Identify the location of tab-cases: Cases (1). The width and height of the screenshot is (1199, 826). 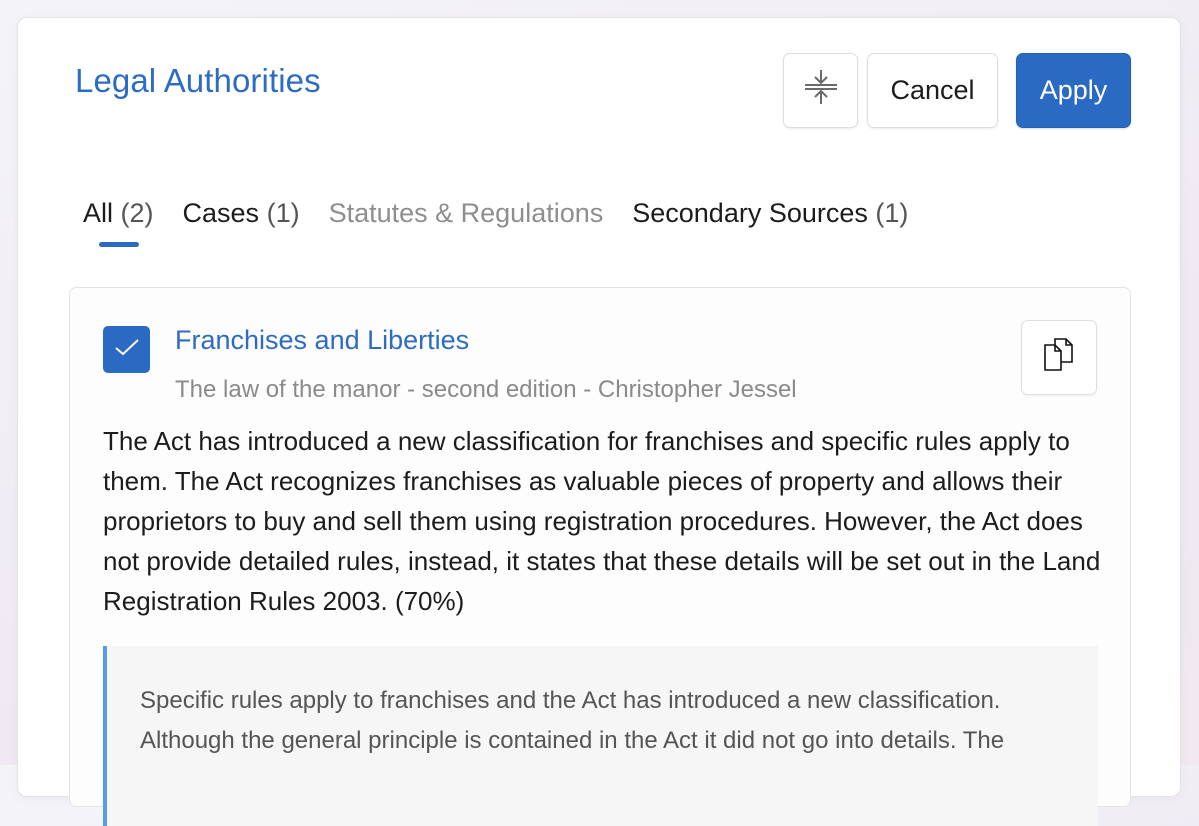
(241, 213).